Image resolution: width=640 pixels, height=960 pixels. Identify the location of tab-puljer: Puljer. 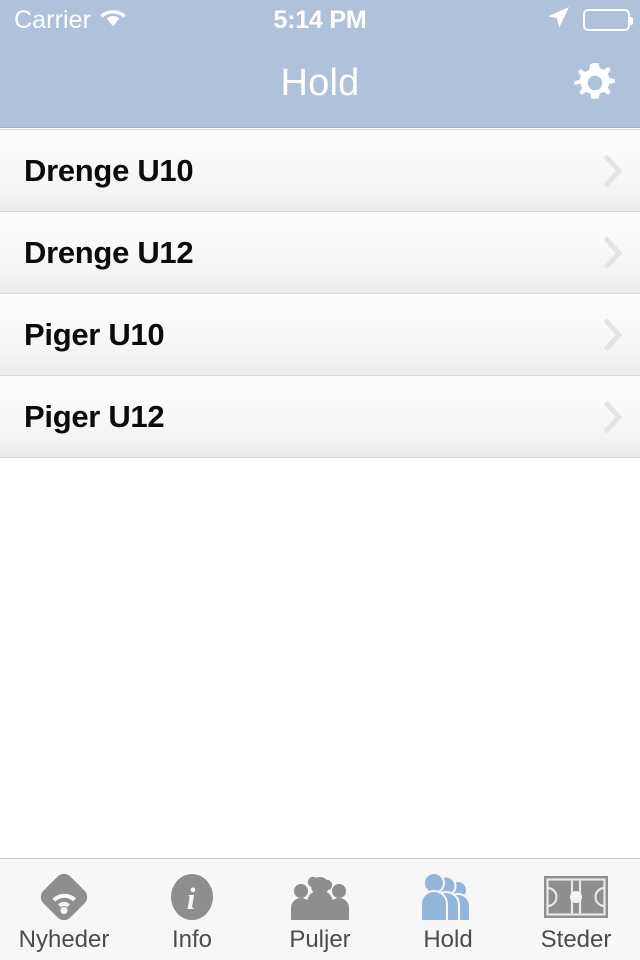
(320, 909).